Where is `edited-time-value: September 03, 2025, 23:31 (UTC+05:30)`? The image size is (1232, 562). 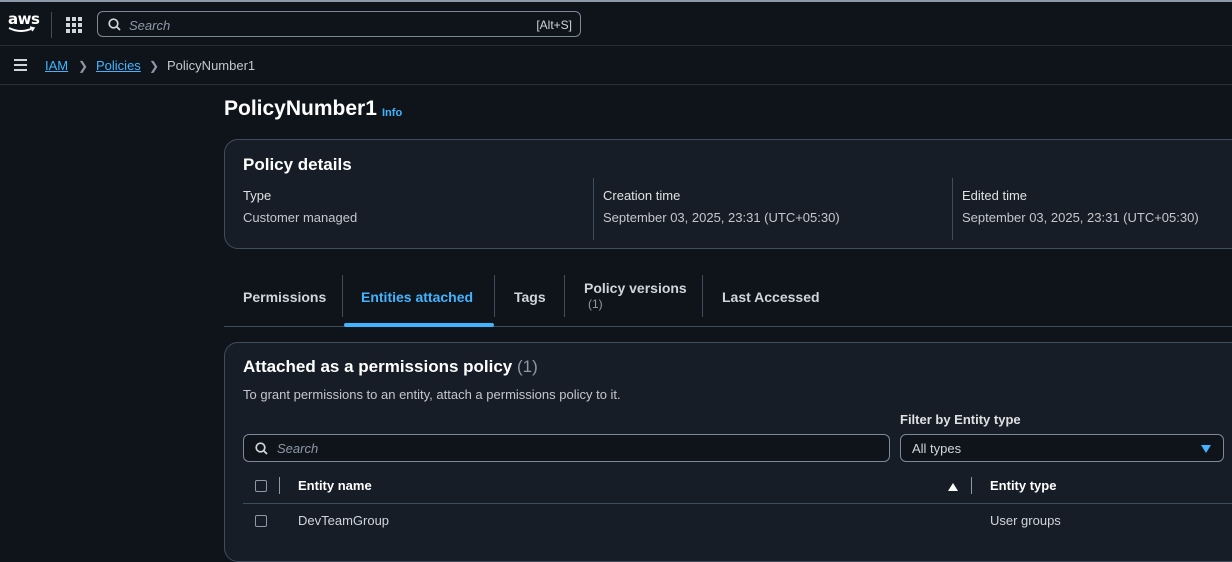 edited-time-value: September 03, 2025, 23:31 (UTC+05:30) is located at coordinates (1080, 217).